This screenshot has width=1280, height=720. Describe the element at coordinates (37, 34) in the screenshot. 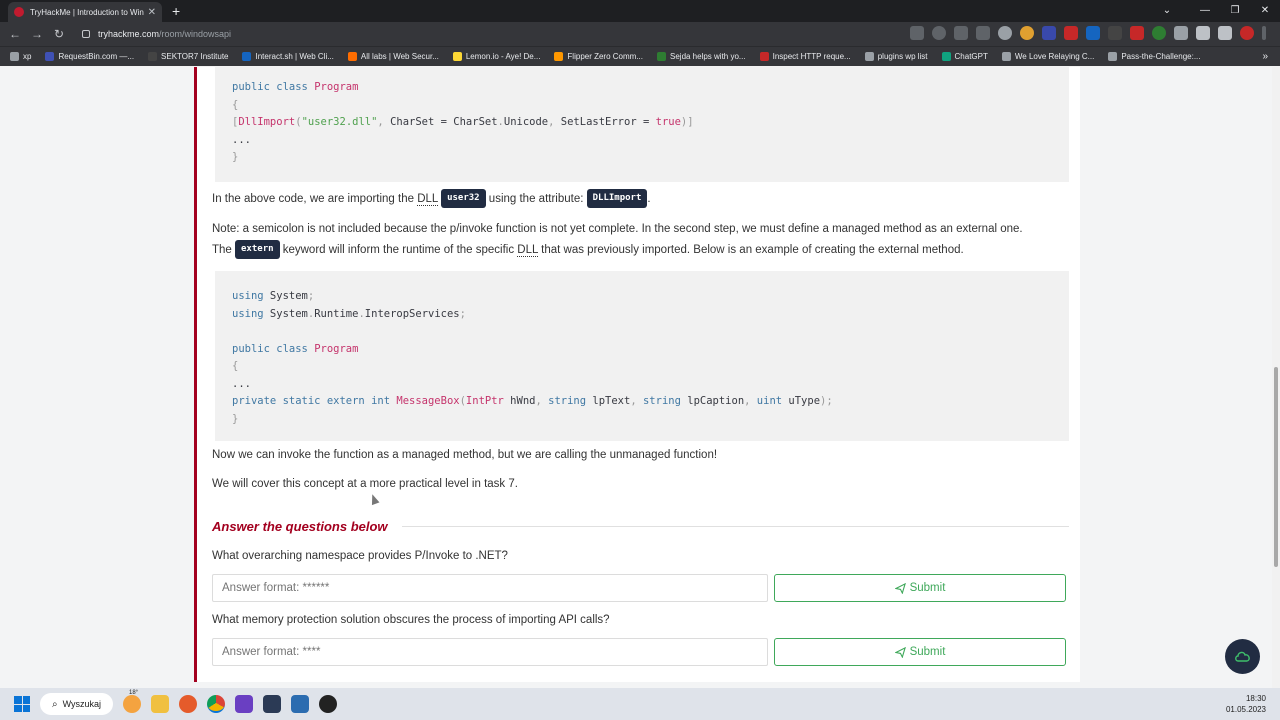

I see `forward-icon: →` at that location.